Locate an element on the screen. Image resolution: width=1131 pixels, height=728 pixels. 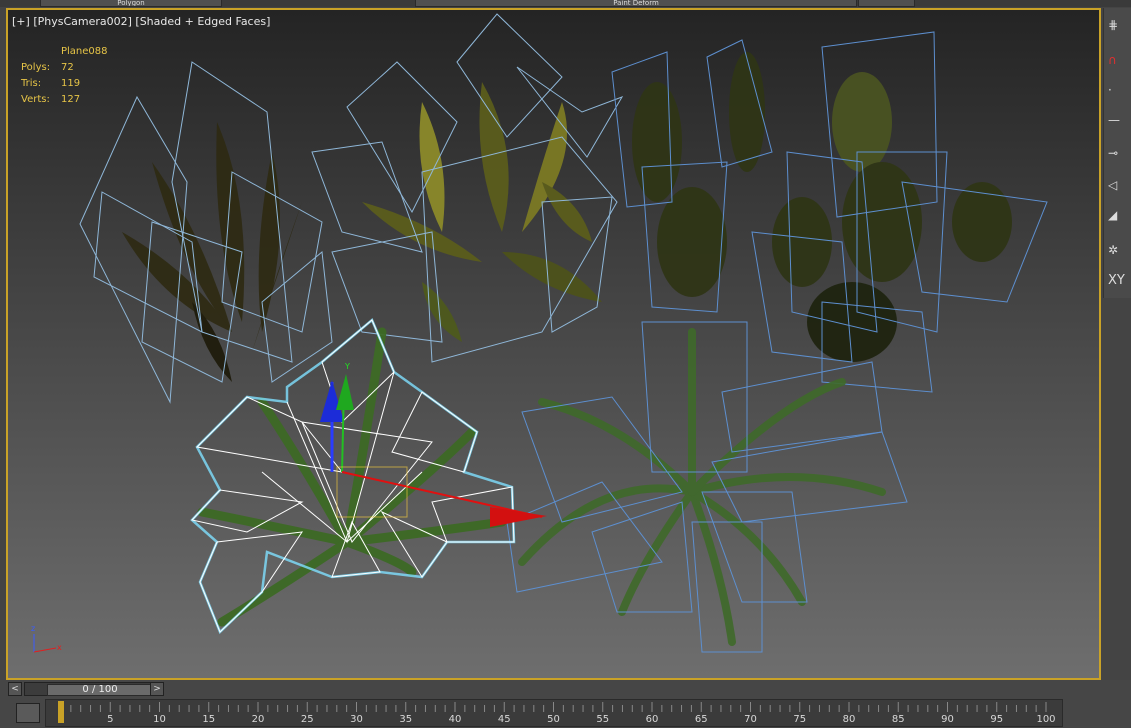
time-slider: < 0 / 100 > is located at coordinates (86, 689).